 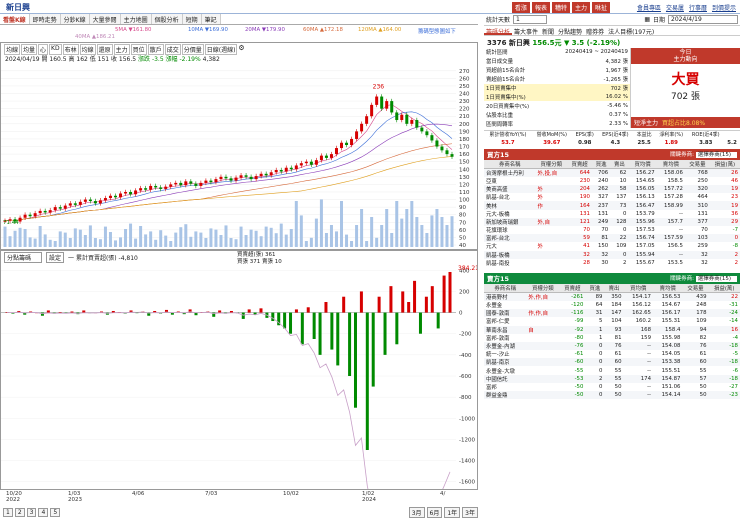 What do you see at coordinates (612, 205) in the screenshot?
I see `broker-row: 美林作 164 237 73 156.47 158.99 310 19` at bounding box center [612, 205].